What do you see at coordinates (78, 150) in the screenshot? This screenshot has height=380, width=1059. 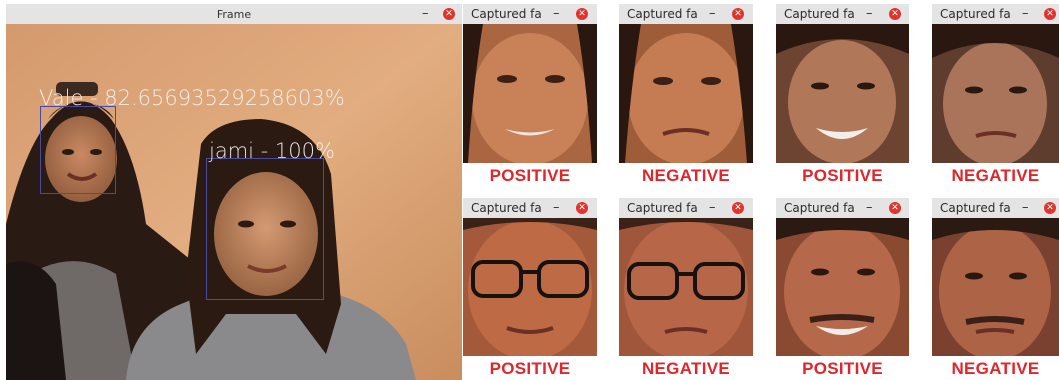 I see `face-box-vale` at bounding box center [78, 150].